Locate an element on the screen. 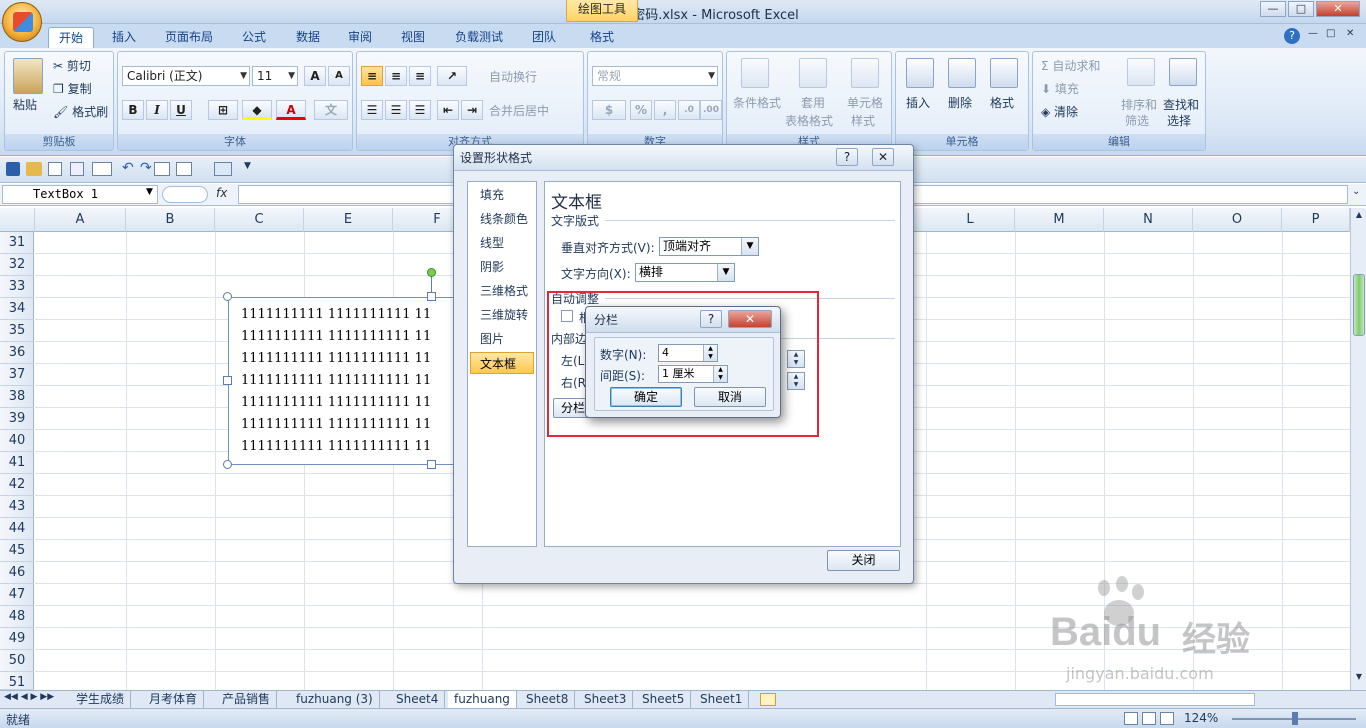 This screenshot has width=1366, height=728. columns-help-button: ? is located at coordinates (711, 319).